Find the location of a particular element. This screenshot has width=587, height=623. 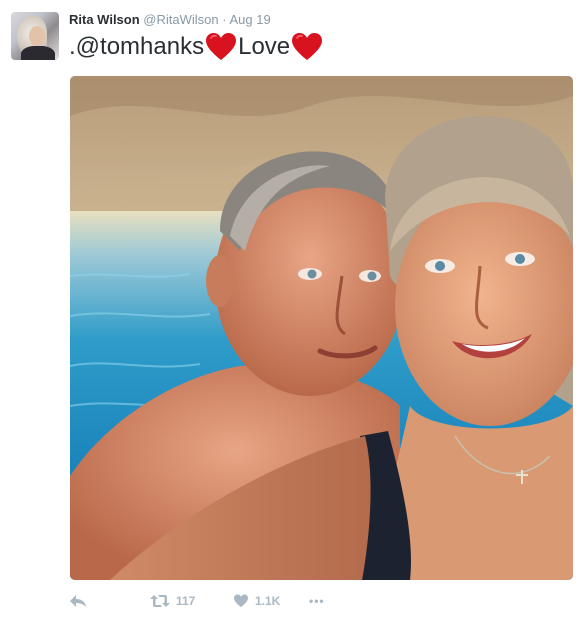

mention-link: .@tomhanks is located at coordinates (136, 47).